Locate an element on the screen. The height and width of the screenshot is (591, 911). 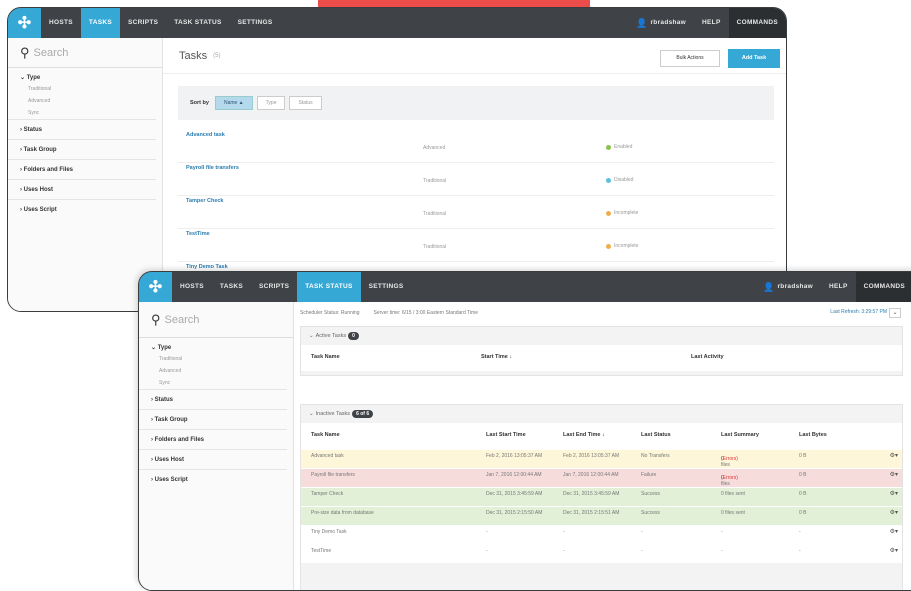
sort-label: Sort by is located at coordinates (199, 103).